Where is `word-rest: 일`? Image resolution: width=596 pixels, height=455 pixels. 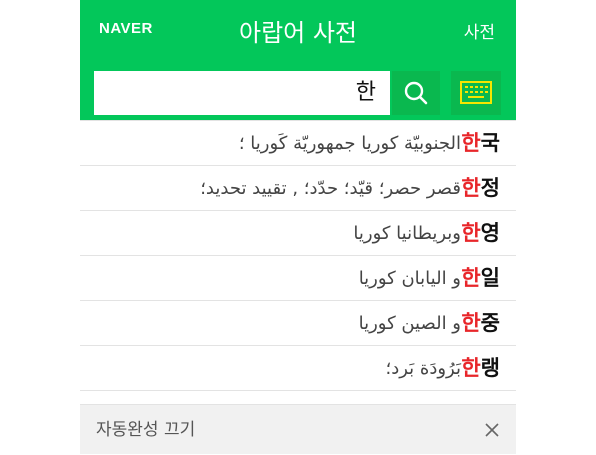
word-rest: 일 is located at coordinates (490, 278).